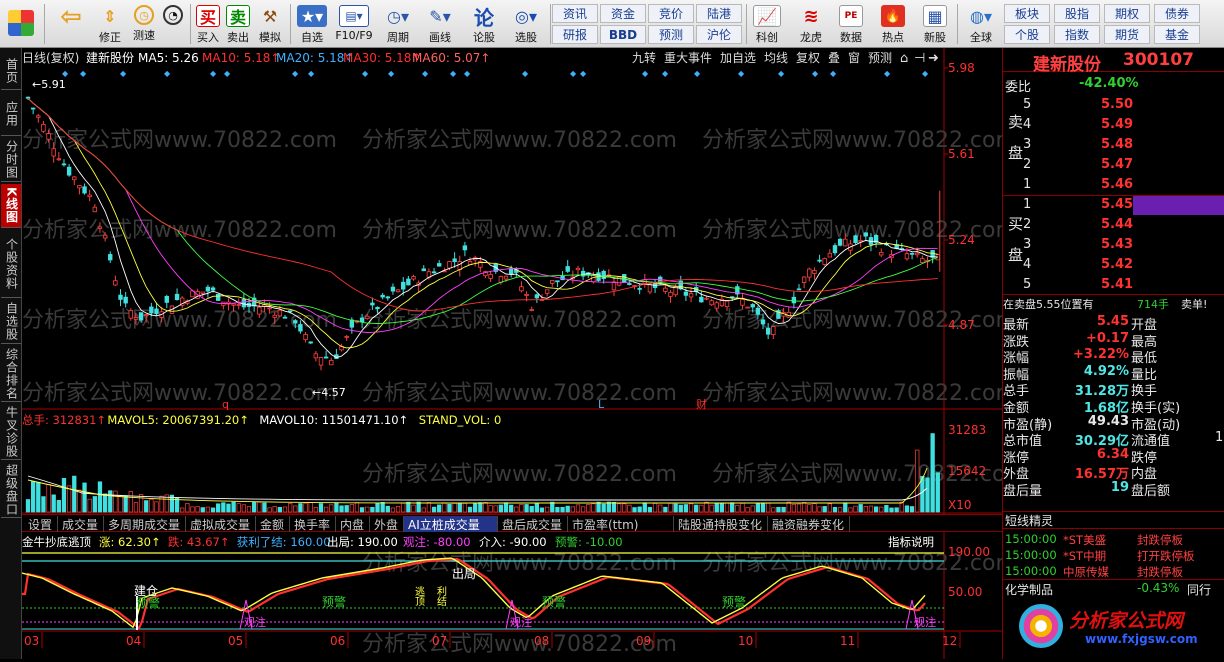 Image resolution: width=1224 pixels, height=662 pixels. What do you see at coordinates (721, 524) in the screenshot?
I see `indicator-tab-11: 陆股通持股变化` at bounding box center [721, 524].